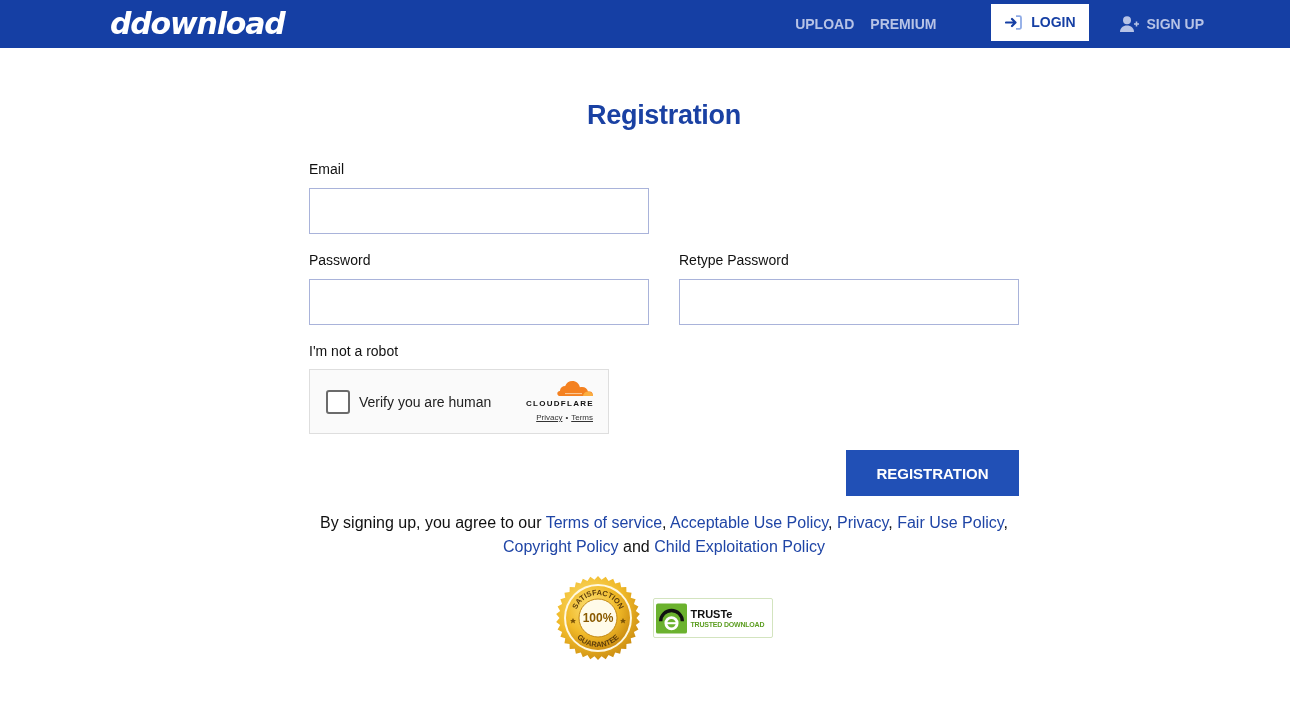 The image size is (1290, 725). Describe the element at coordinates (582, 417) in the screenshot. I see `small-link: Terms` at that location.